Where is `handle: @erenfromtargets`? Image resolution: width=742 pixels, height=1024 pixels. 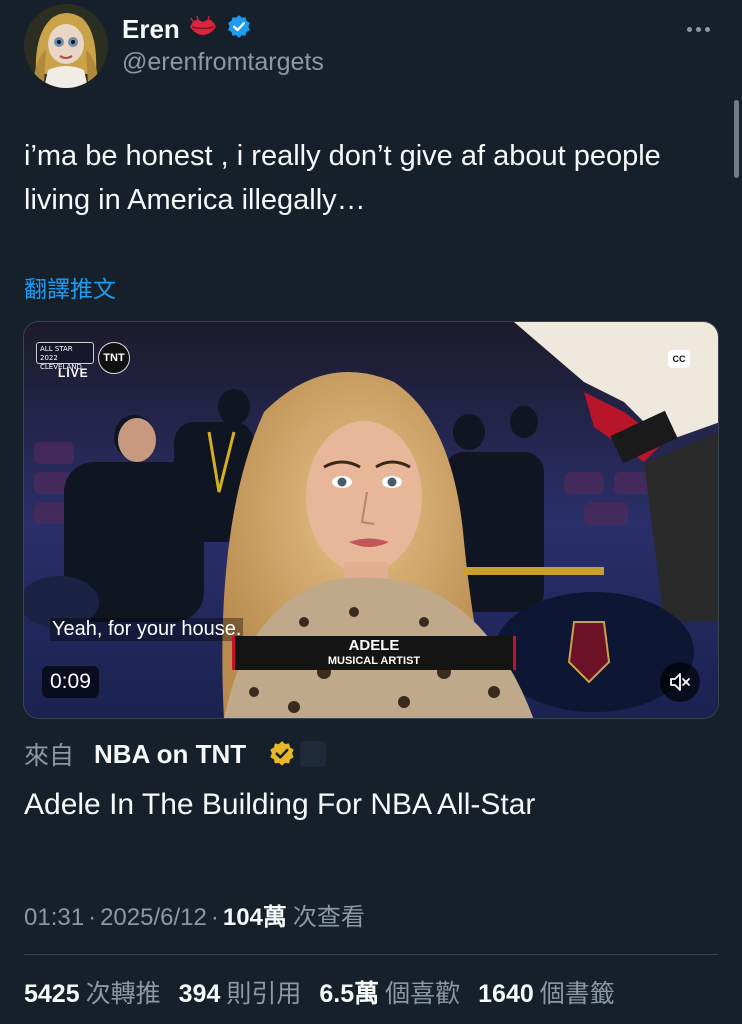 handle: @erenfromtargets is located at coordinates (223, 62).